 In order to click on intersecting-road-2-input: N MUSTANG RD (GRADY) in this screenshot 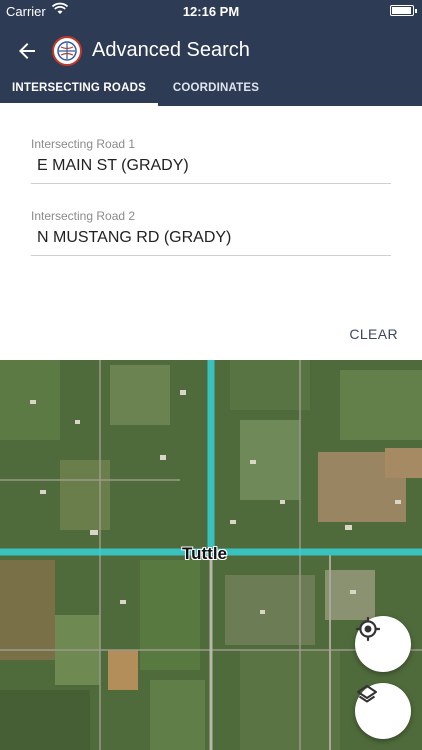, I will do `click(211, 242)`.